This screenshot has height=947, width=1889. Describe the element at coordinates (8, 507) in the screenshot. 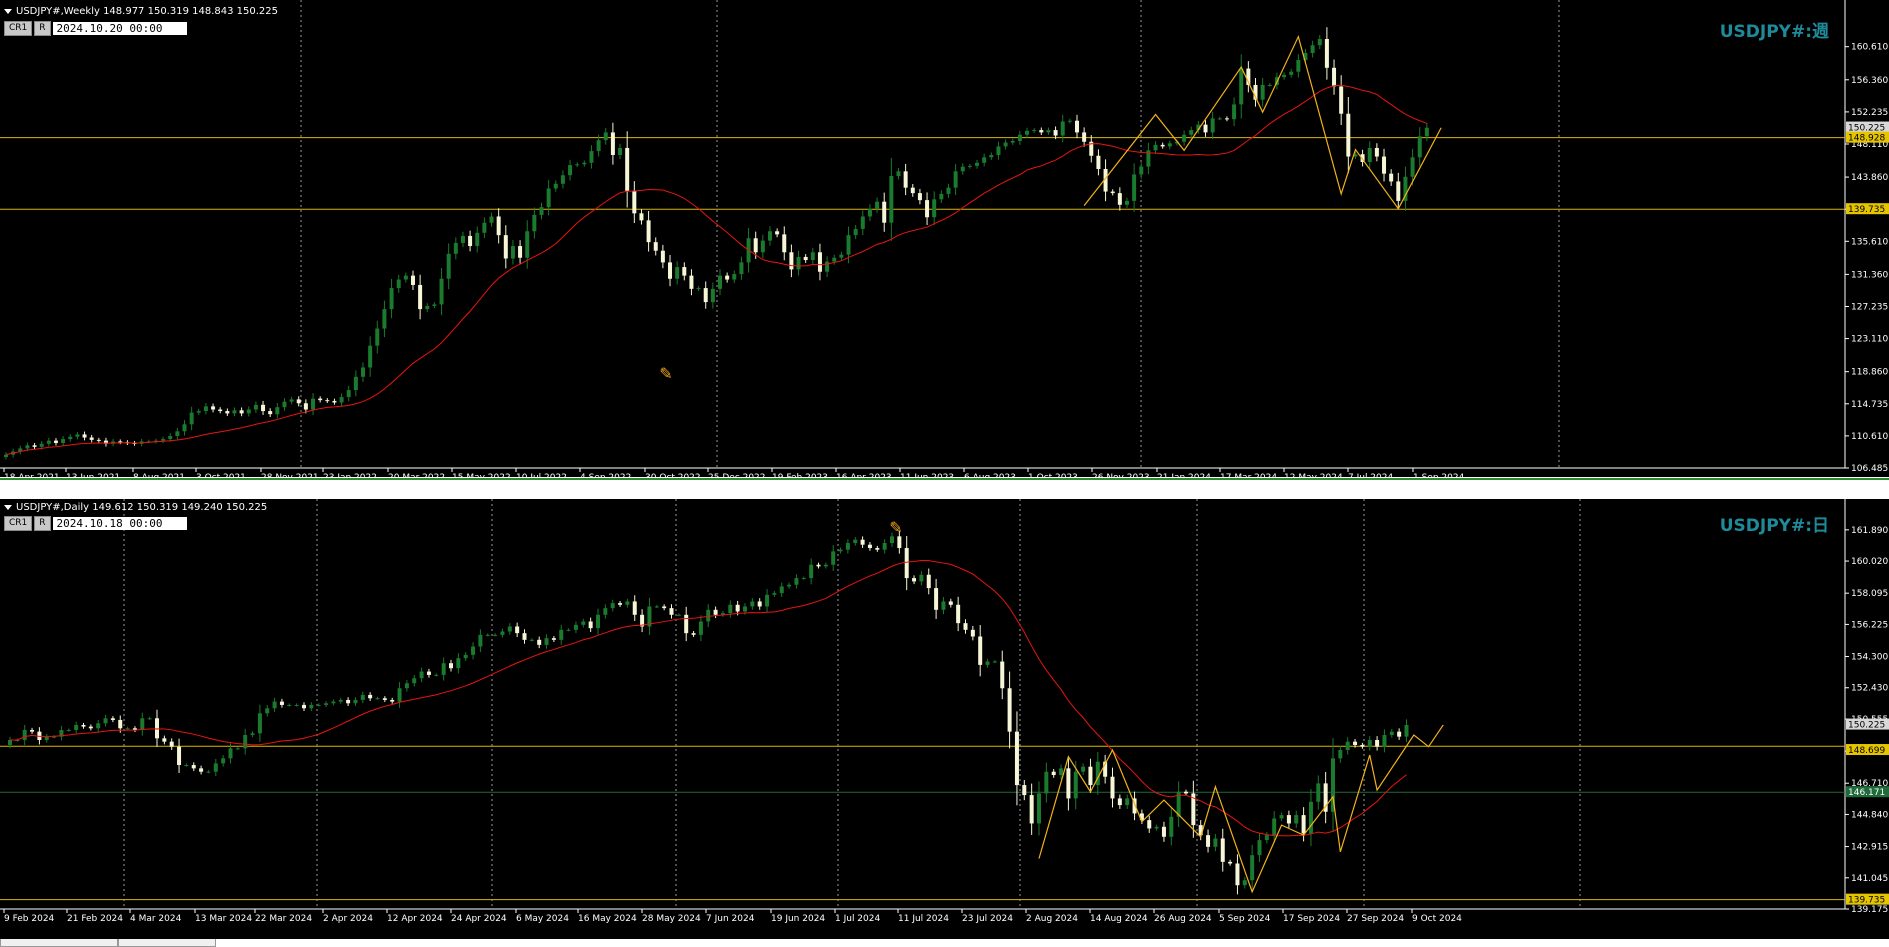

I see `chevron-down-icon` at that location.